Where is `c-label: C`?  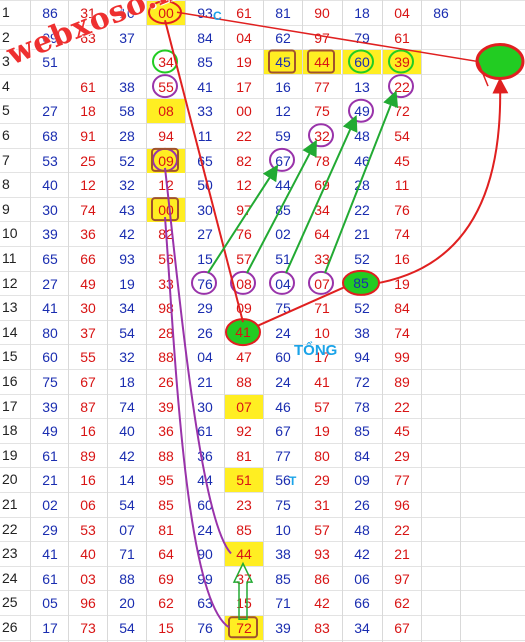 c-label: C is located at coordinates (217, 16).